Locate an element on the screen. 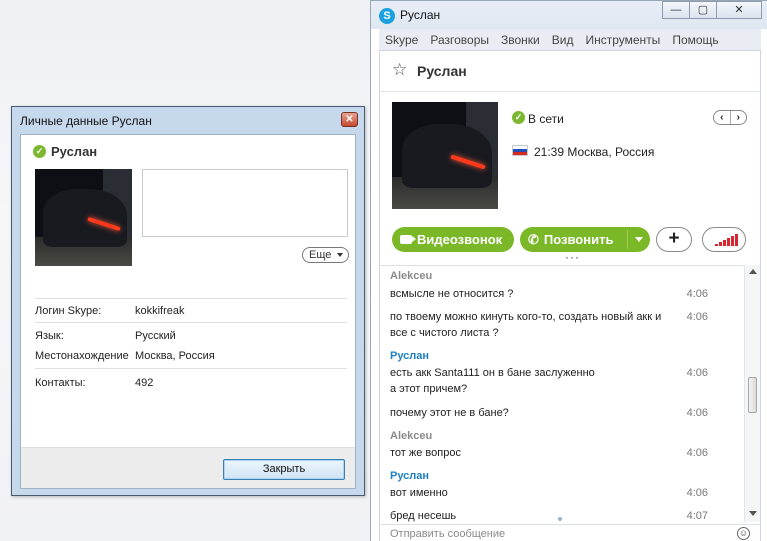  message-time: 4:07 is located at coordinates (697, 516).